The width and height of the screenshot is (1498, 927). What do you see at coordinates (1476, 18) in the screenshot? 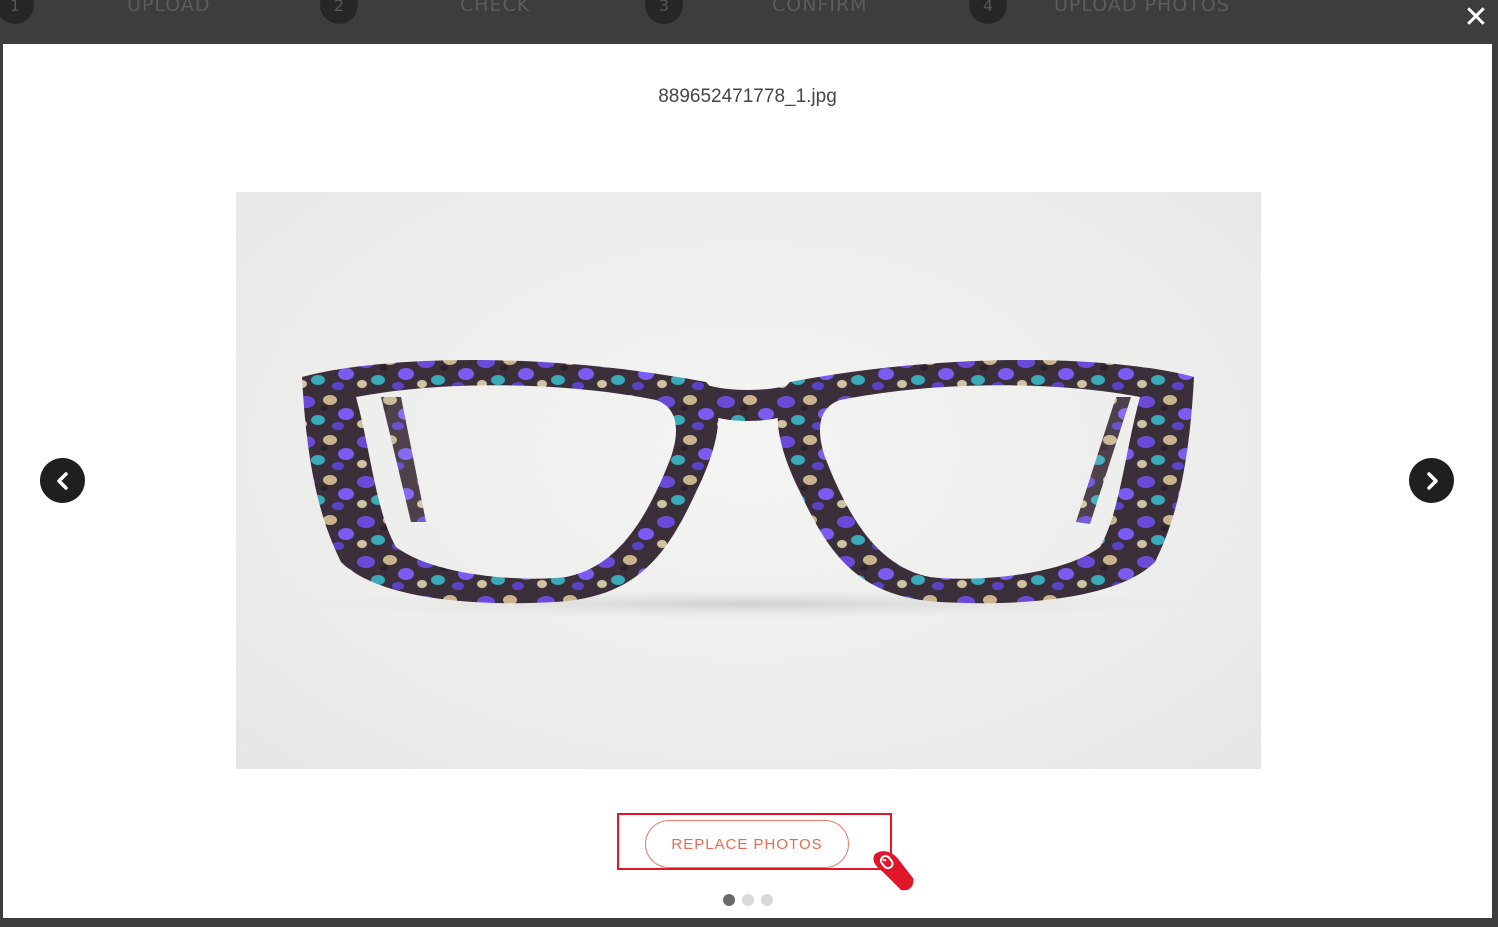
I see `close-icon: ✕` at bounding box center [1476, 18].